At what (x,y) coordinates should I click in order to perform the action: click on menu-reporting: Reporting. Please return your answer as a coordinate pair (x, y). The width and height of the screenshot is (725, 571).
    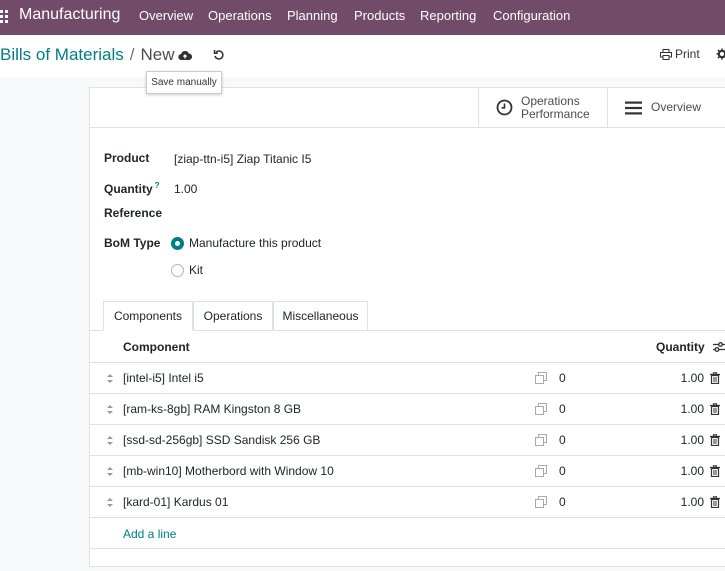
    Looking at the image, I should click on (448, 15).